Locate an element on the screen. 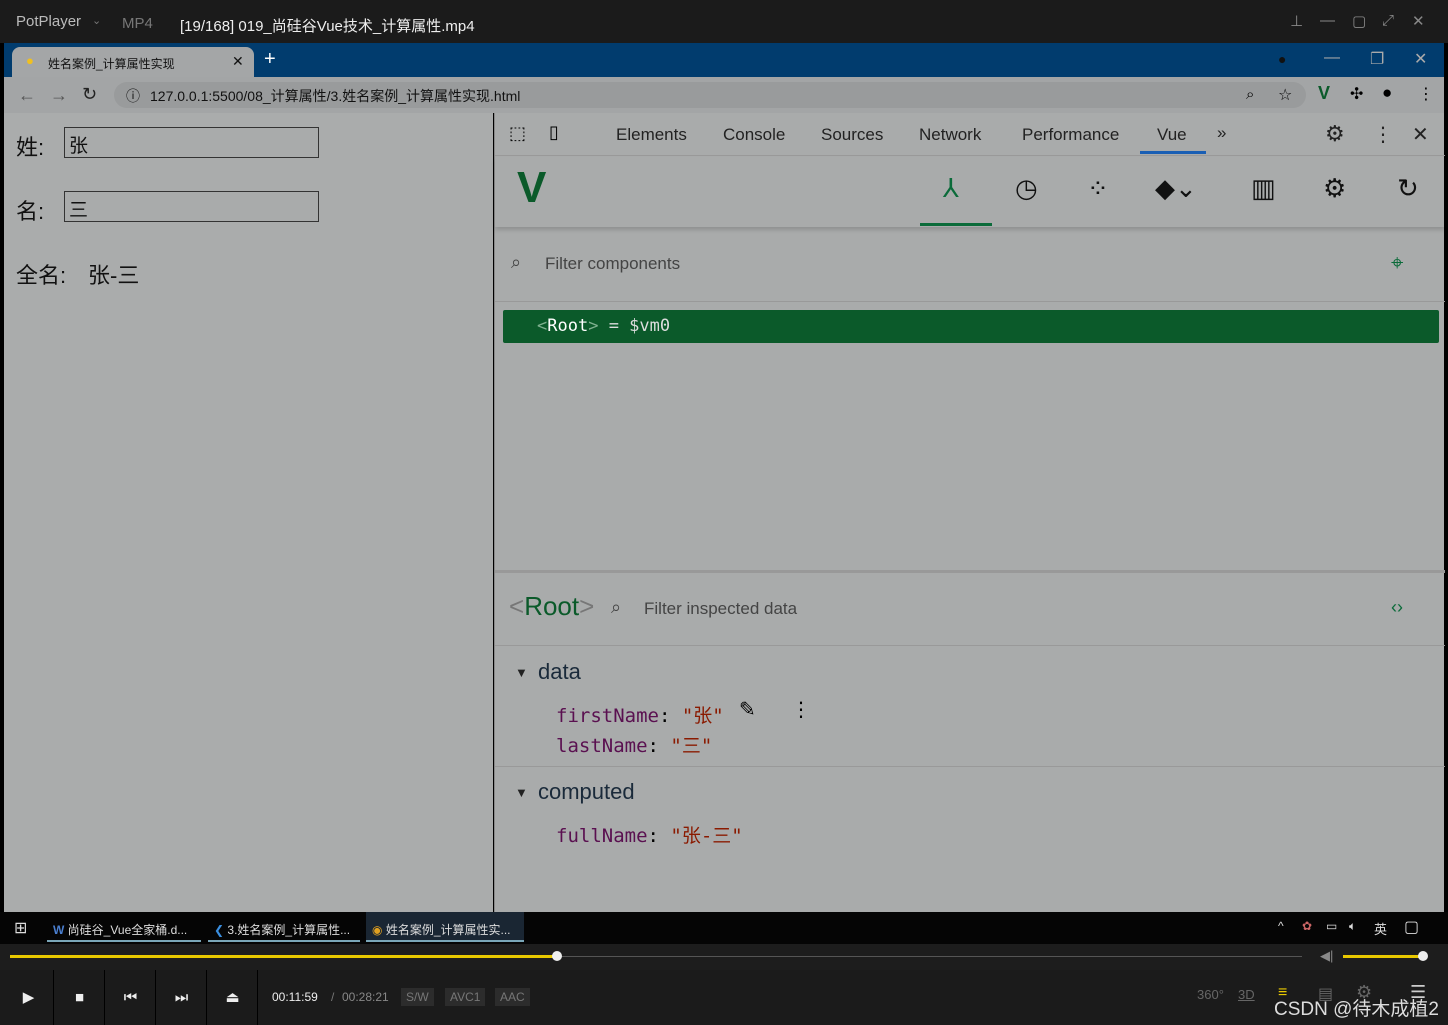 Image resolution: width=1448 pixels, height=1025 pixels. player-menu: PotPlayer is located at coordinates (48, 21).